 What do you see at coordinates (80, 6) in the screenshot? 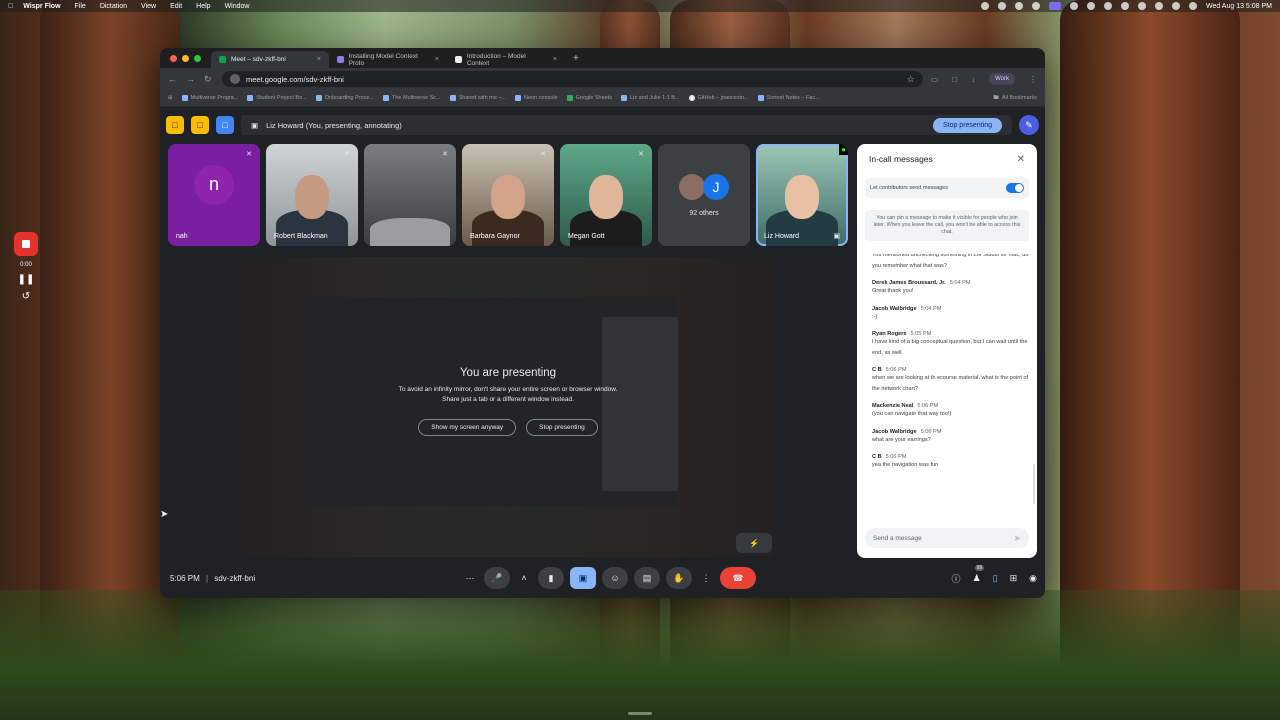
I see `menu-file: File` at bounding box center [80, 6].